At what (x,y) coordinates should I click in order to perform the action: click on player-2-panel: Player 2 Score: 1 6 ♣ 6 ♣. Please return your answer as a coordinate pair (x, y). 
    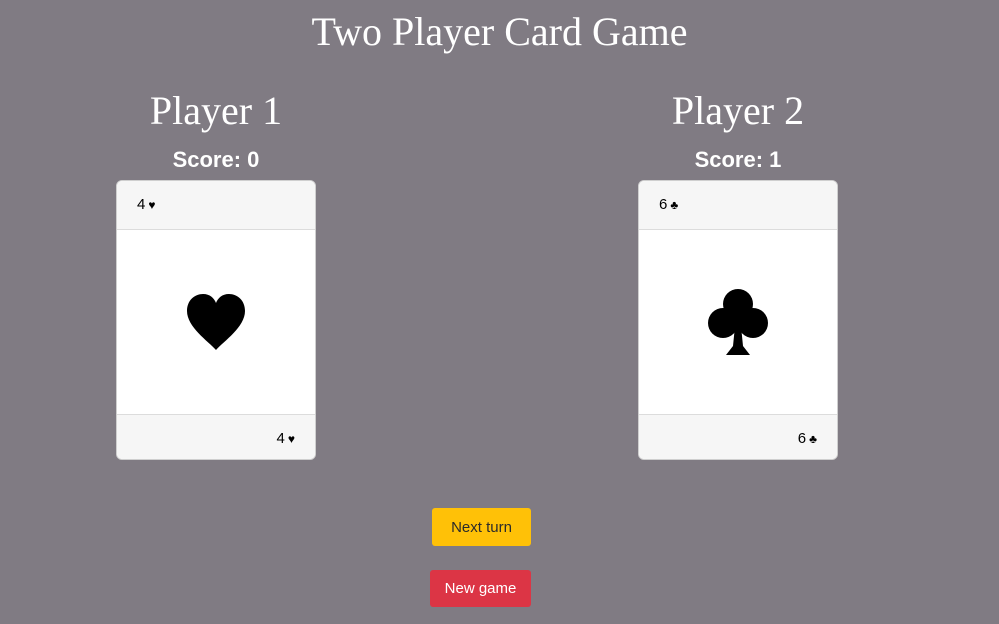
    Looking at the image, I should click on (738, 274).